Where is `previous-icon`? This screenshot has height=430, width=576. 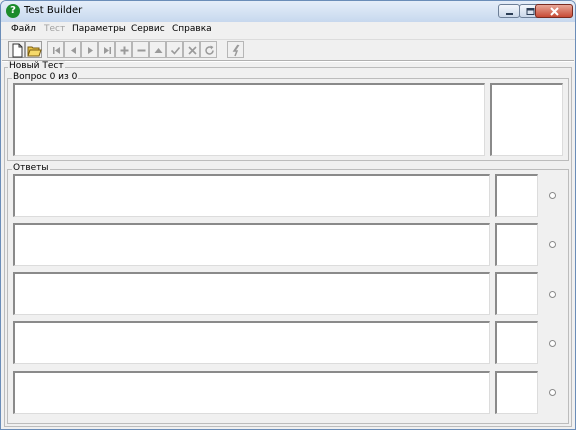
previous-icon is located at coordinates (73, 50).